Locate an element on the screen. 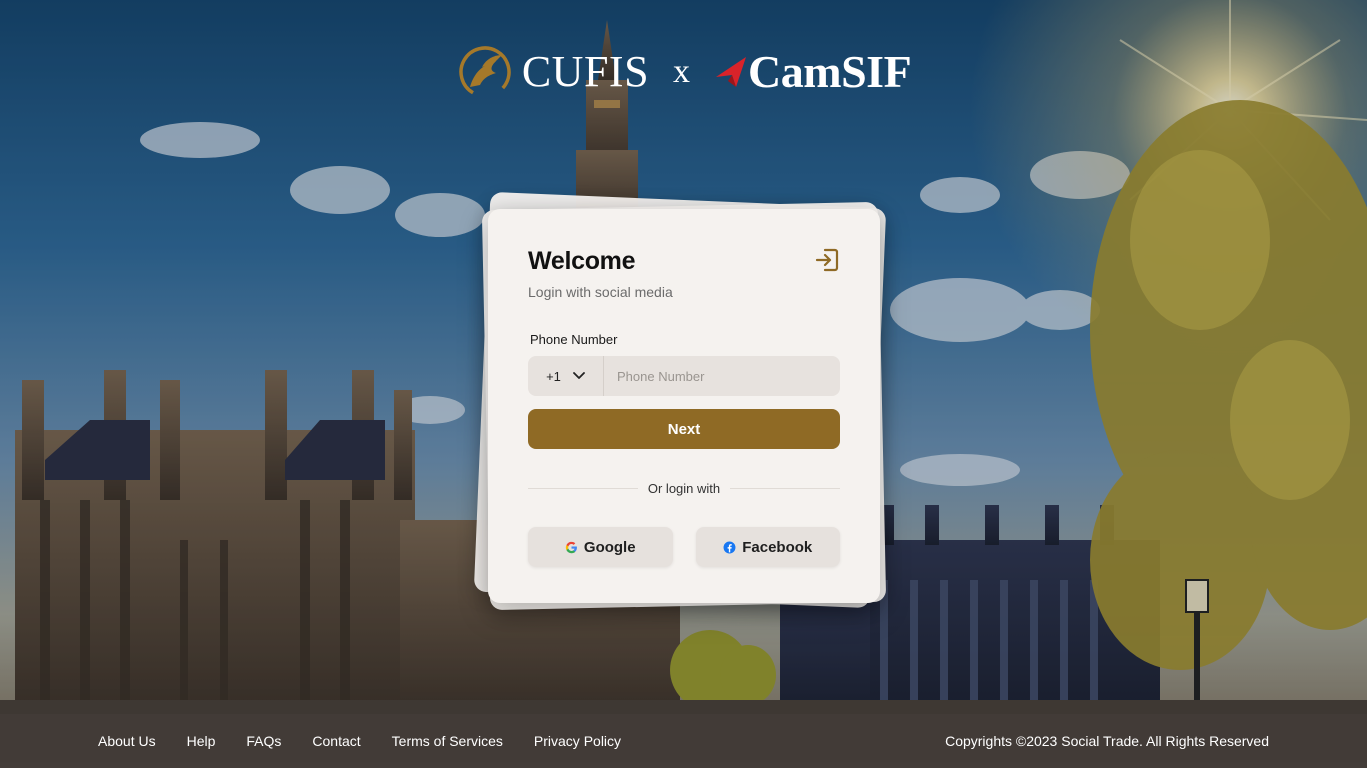 This screenshot has height=768, width=1367. phone-number-label: Phone Number is located at coordinates (574, 339).